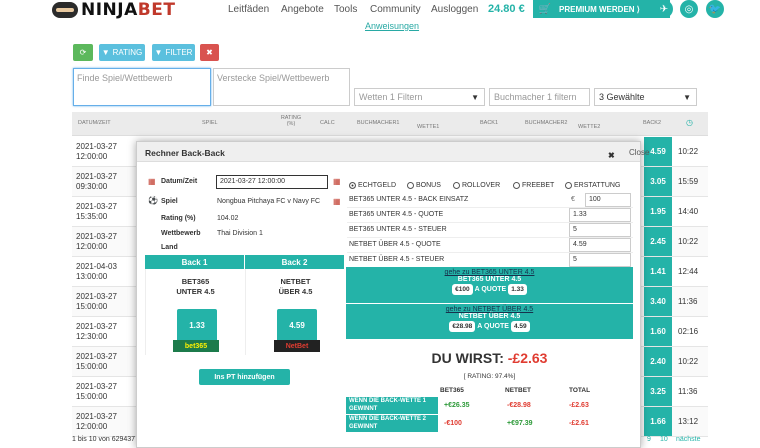 The height and width of the screenshot is (448, 760). What do you see at coordinates (345, 9) in the screenshot?
I see `nav-link-tools: Tools` at bounding box center [345, 9].